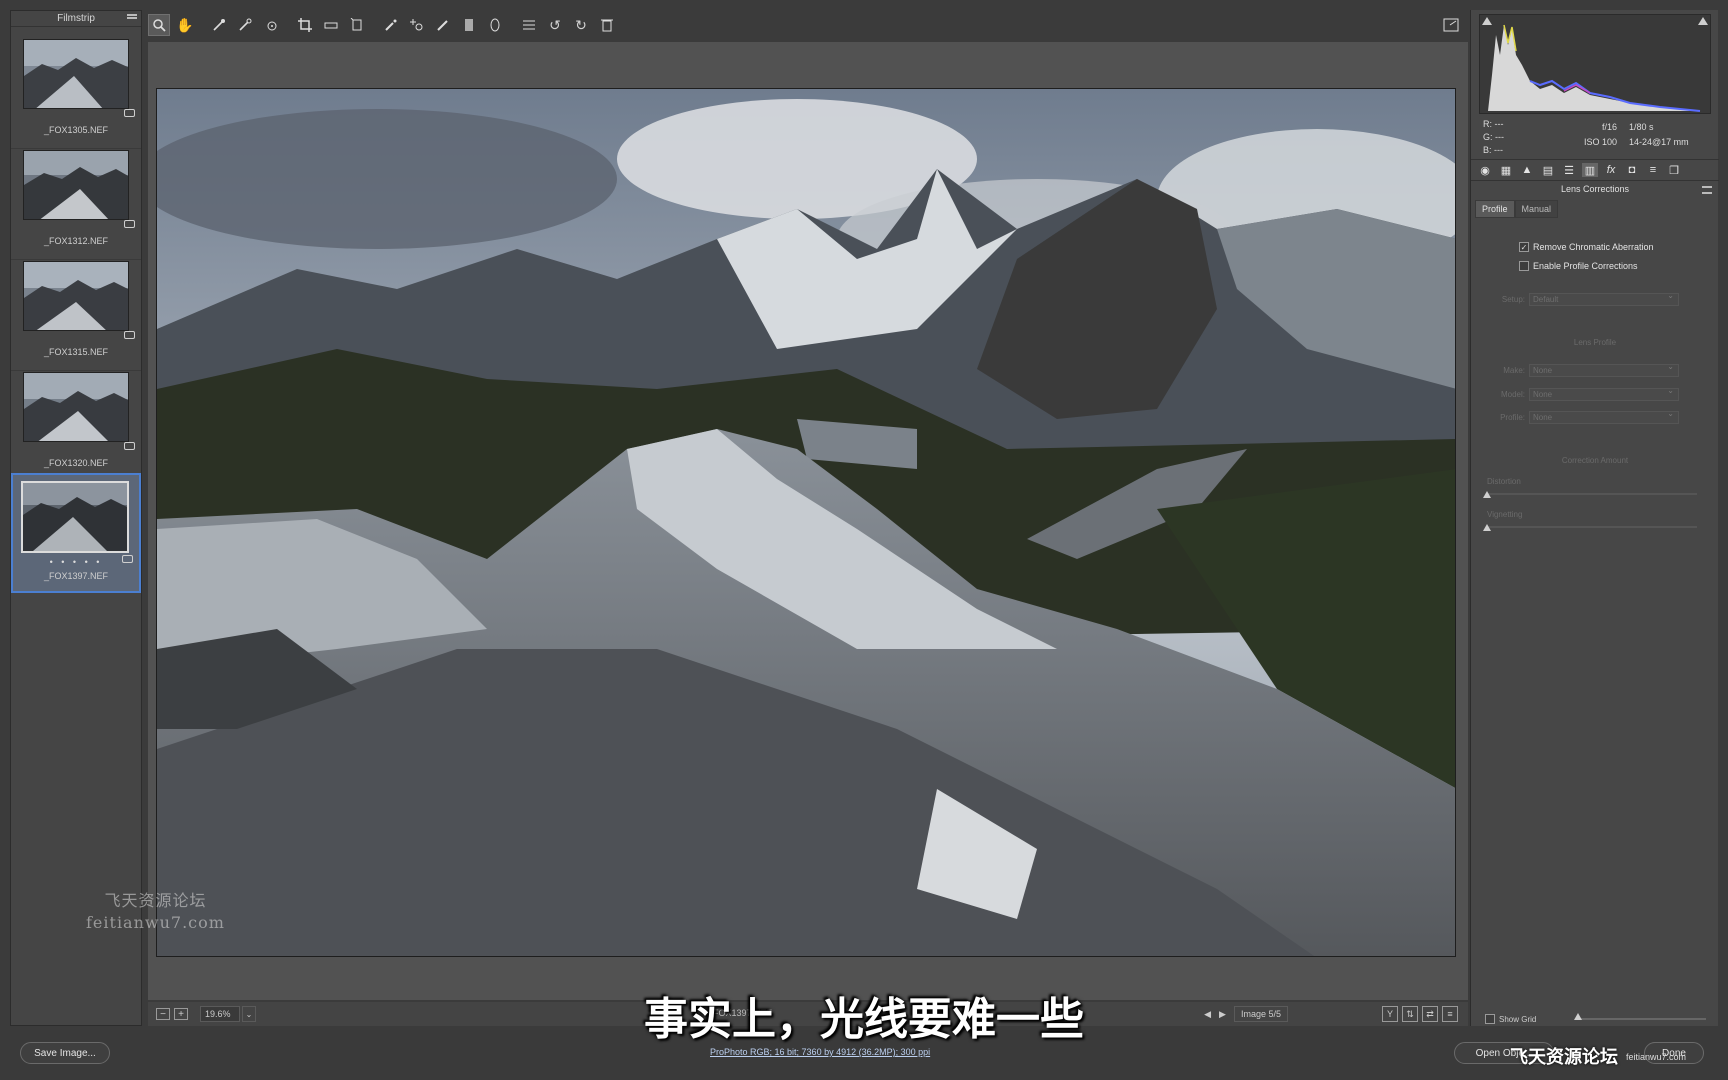 The image size is (1728, 1080). What do you see at coordinates (245, 25) in the screenshot?
I see `color-sampler-icon` at bounding box center [245, 25].